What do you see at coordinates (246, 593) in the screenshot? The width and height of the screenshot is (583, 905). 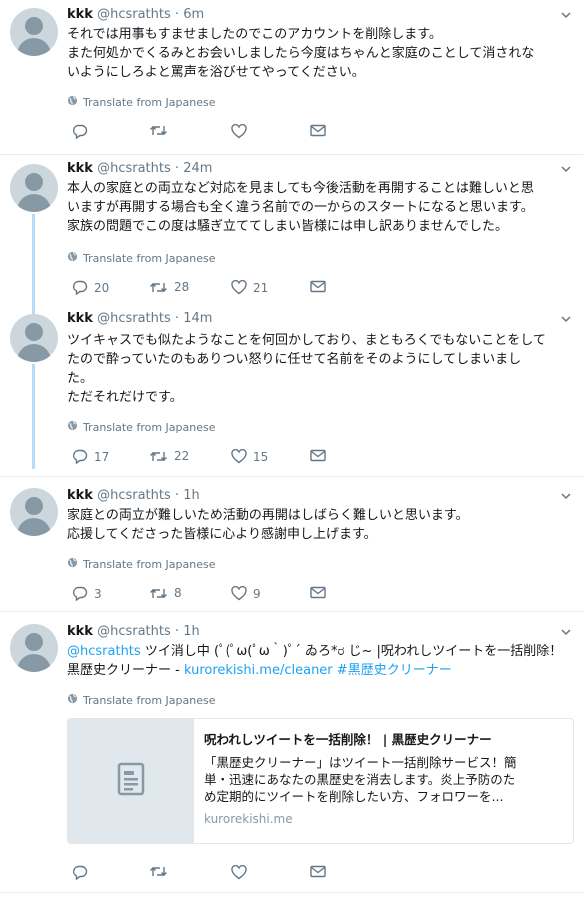 I see `like-button: 9` at bounding box center [246, 593].